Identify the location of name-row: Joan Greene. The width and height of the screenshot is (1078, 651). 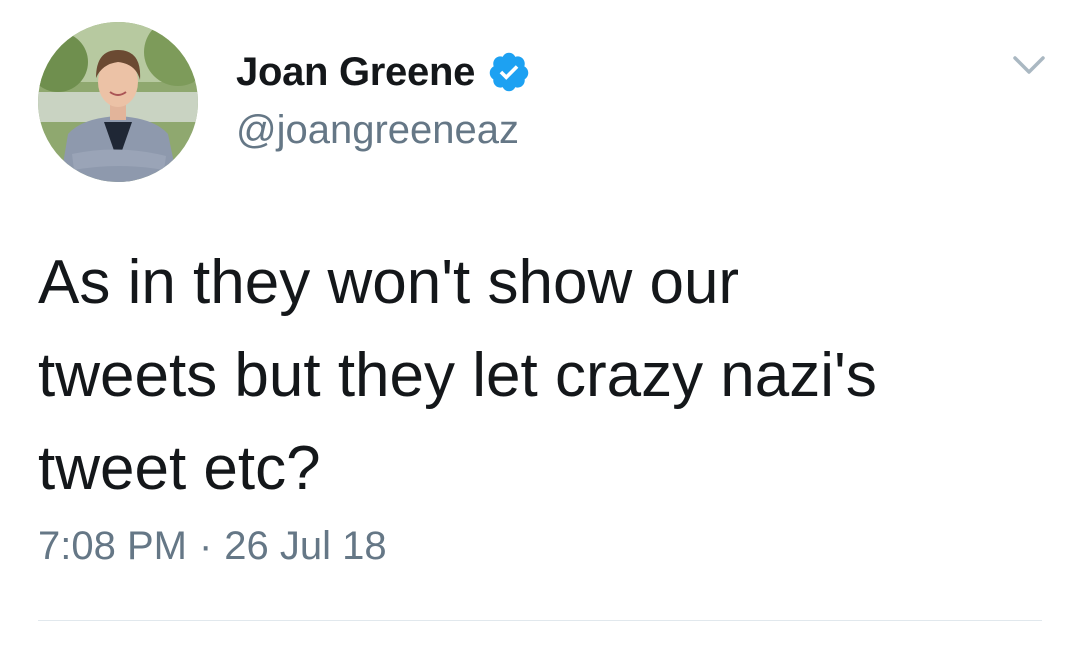
(383, 72).